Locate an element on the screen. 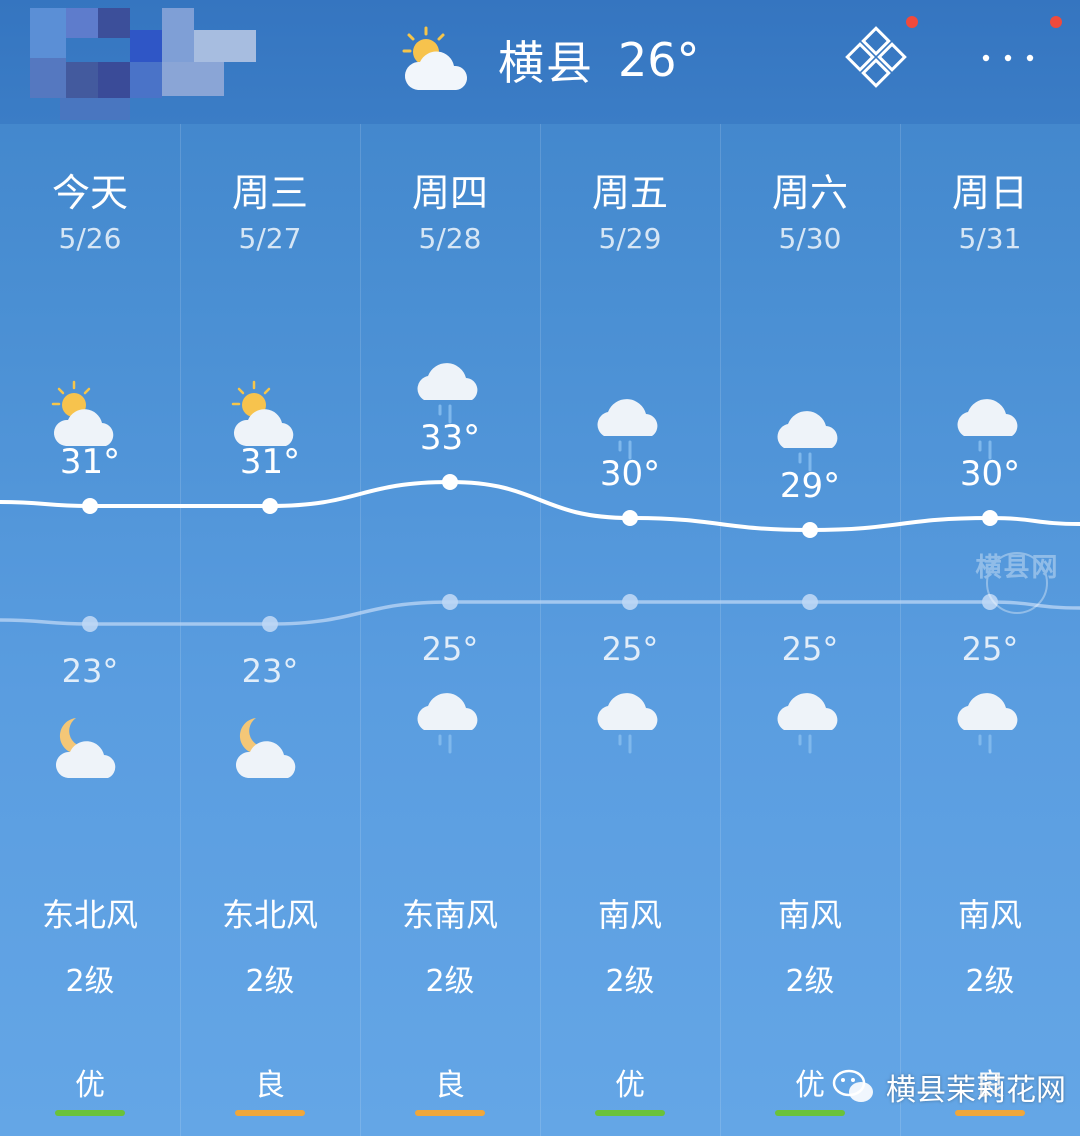 The height and width of the screenshot is (1136, 1080). forecast-day-3: 周五 5/29 30° 25° 南风 2级 优 is located at coordinates (630, 630).